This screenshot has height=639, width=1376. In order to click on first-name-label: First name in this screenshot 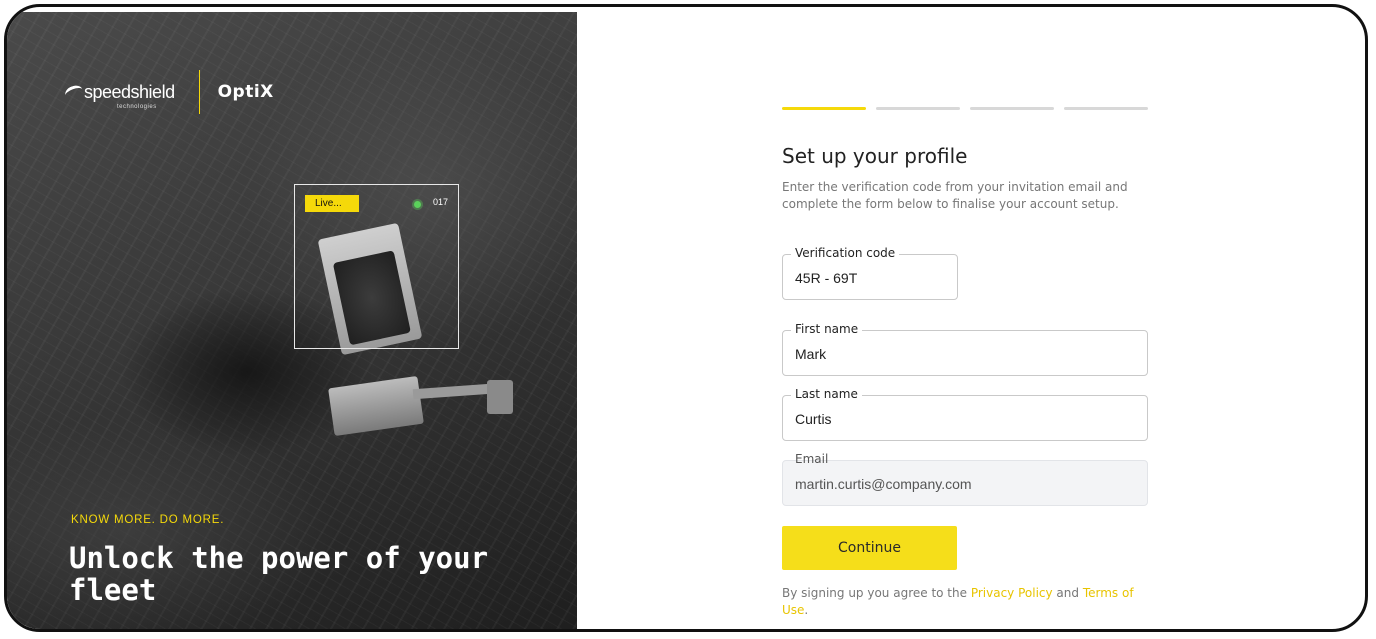, I will do `click(827, 329)`.